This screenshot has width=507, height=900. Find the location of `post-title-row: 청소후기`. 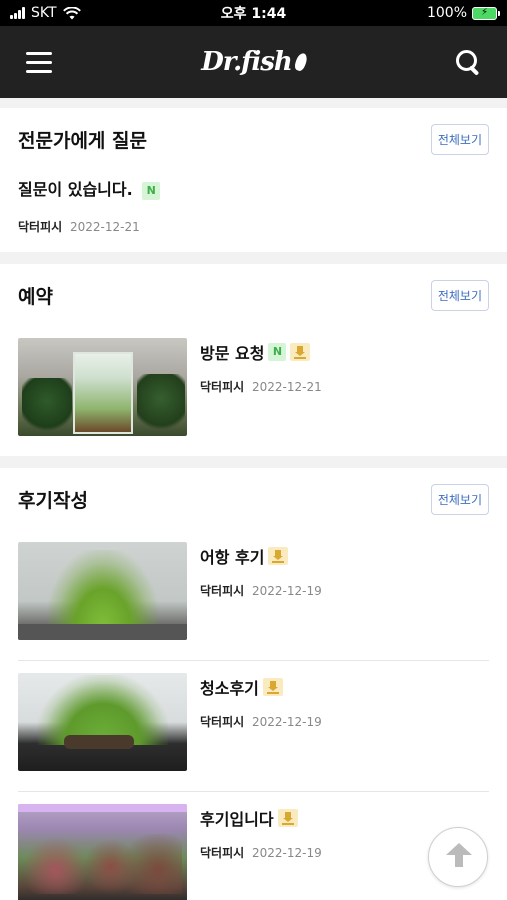

post-title-row: 청소후기 is located at coordinates (261, 687).